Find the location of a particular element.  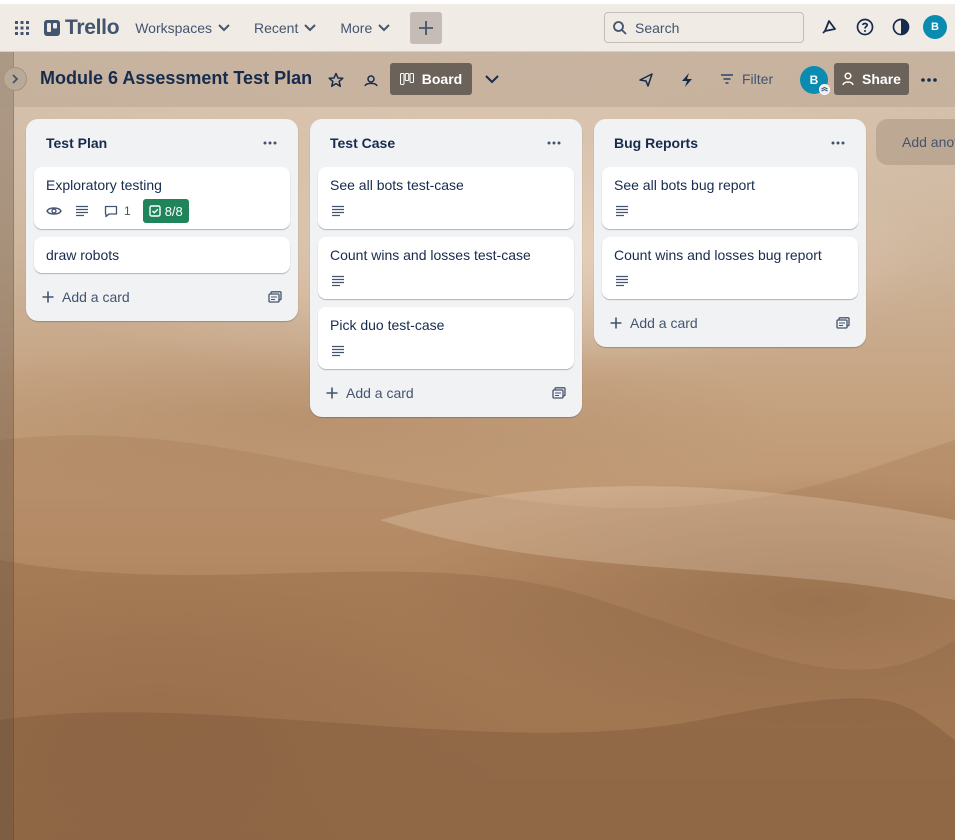

card: Count wins and losses test-case is located at coordinates (446, 268).